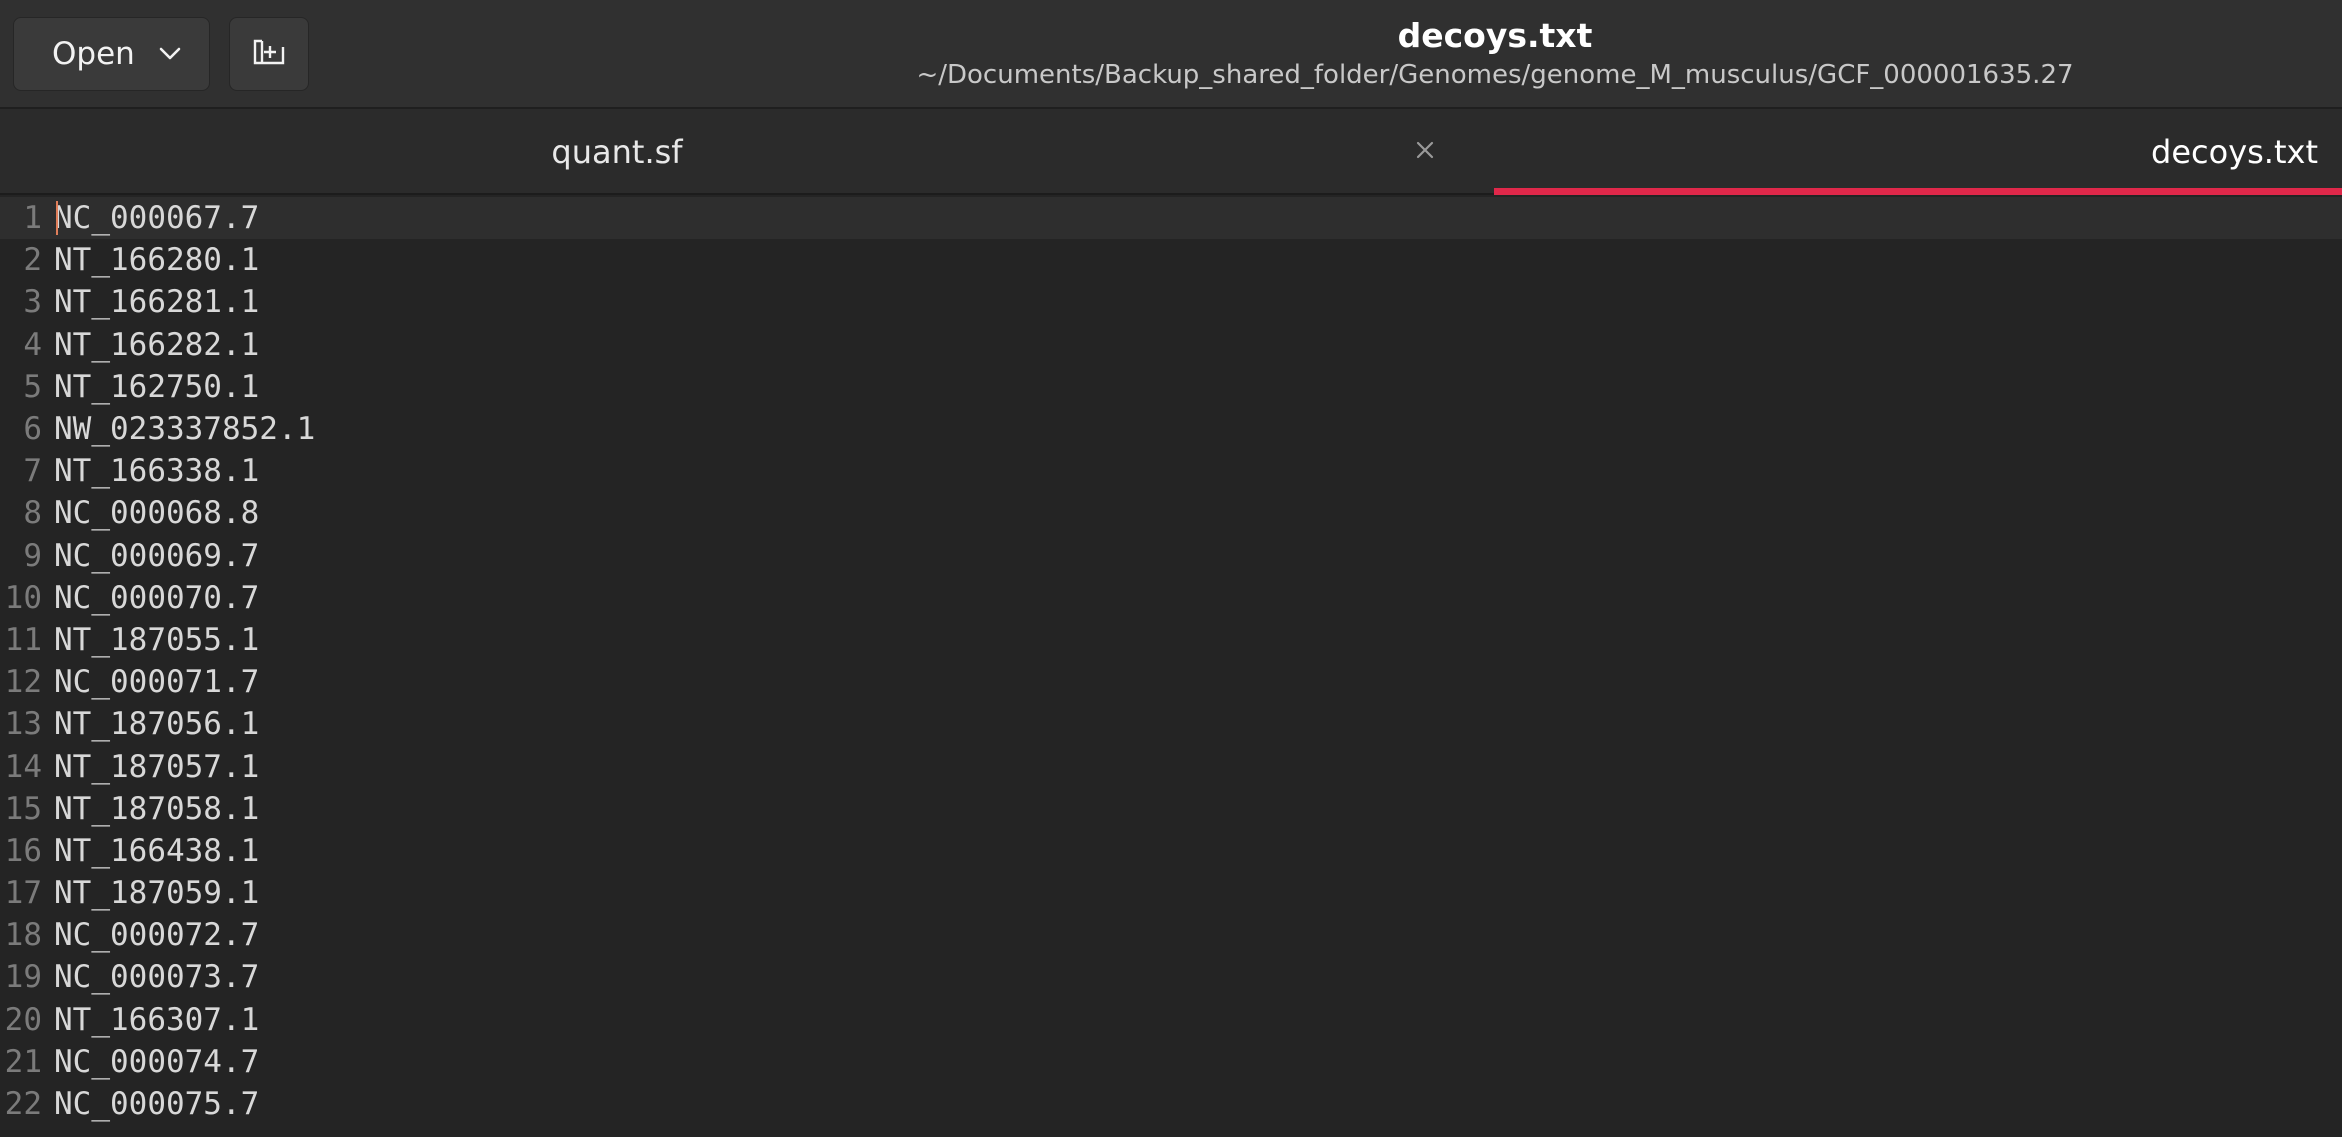  I want to click on tab-decoys-txt: decoys.txt, so click(1918, 152).